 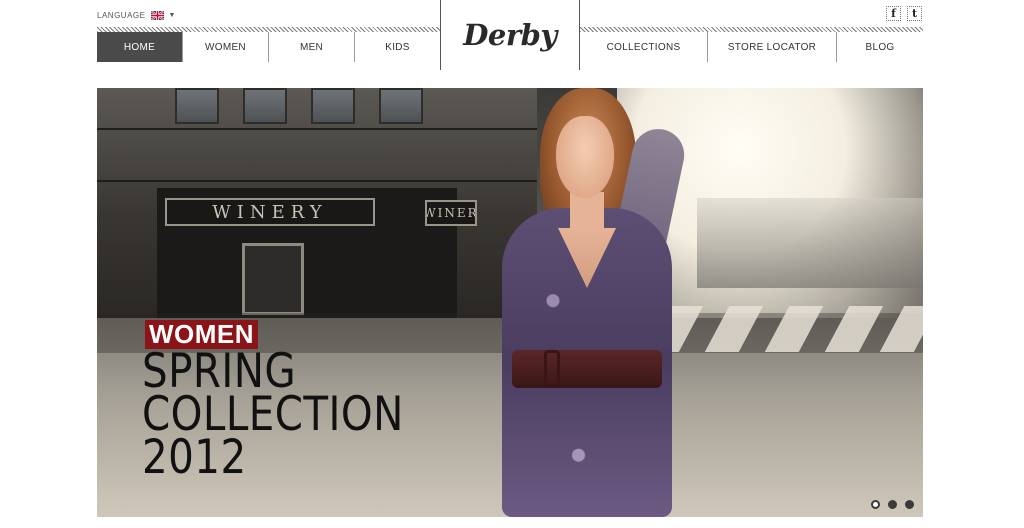 I want to click on language-selector: LANGUAGE ▼, so click(x=136, y=15).